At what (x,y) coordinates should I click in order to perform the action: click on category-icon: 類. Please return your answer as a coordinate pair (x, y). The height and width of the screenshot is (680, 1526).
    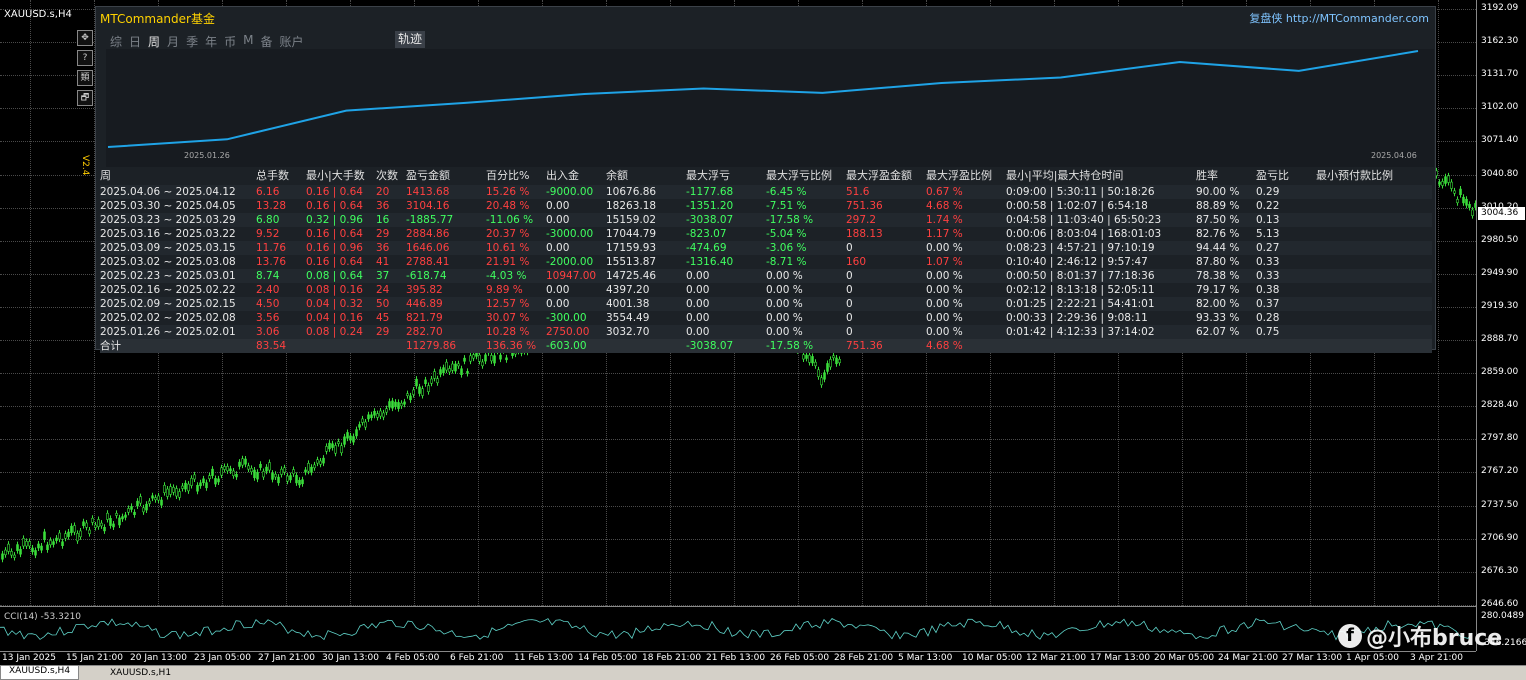
    Looking at the image, I should click on (85, 78).